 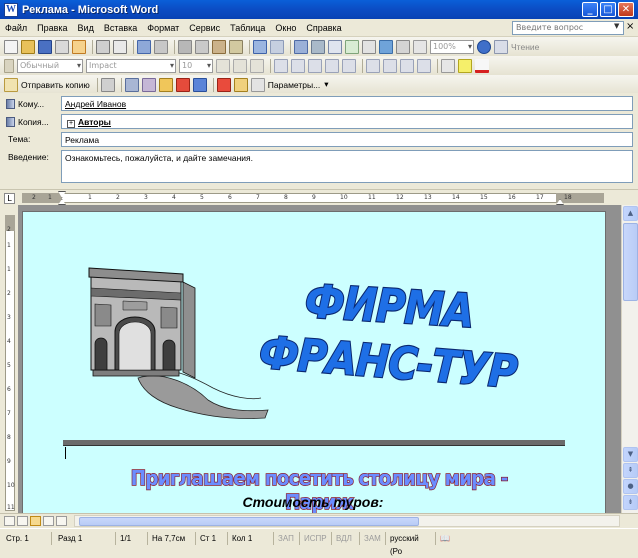 What do you see at coordinates (317, 538) in the screenshot?
I see `status-track-changes: ИСПР` at bounding box center [317, 538].